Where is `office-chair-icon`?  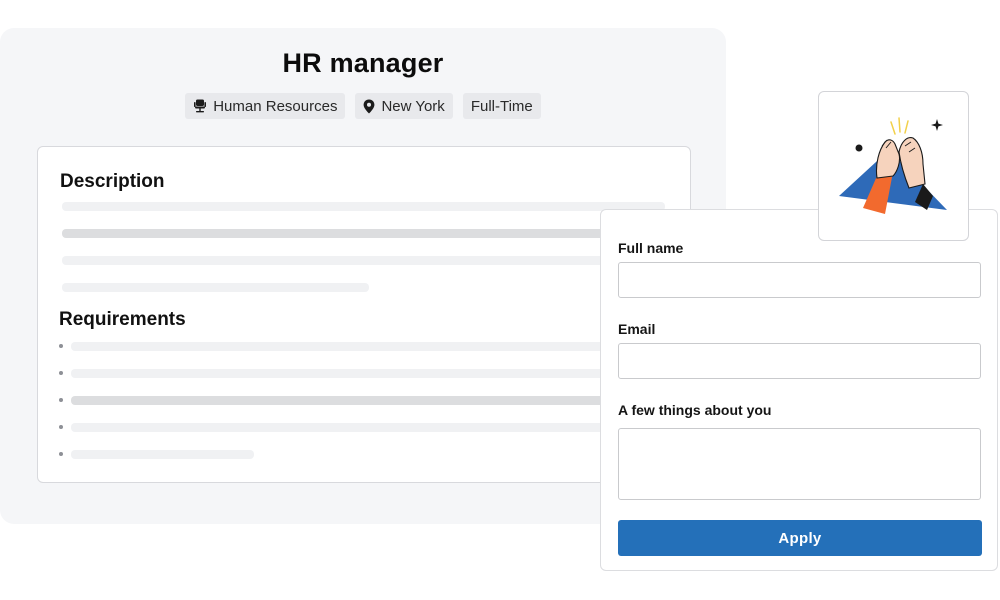
office-chair-icon is located at coordinates (200, 106).